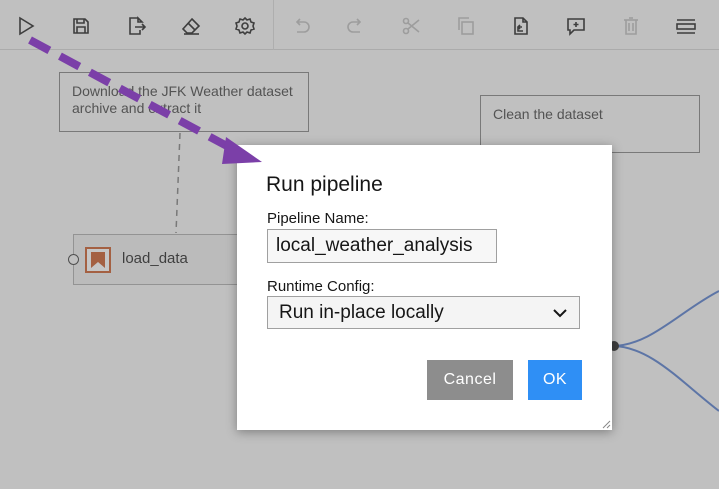 The image size is (719, 489). Describe the element at coordinates (470, 380) in the screenshot. I see `cancel-button: Cancel` at that location.